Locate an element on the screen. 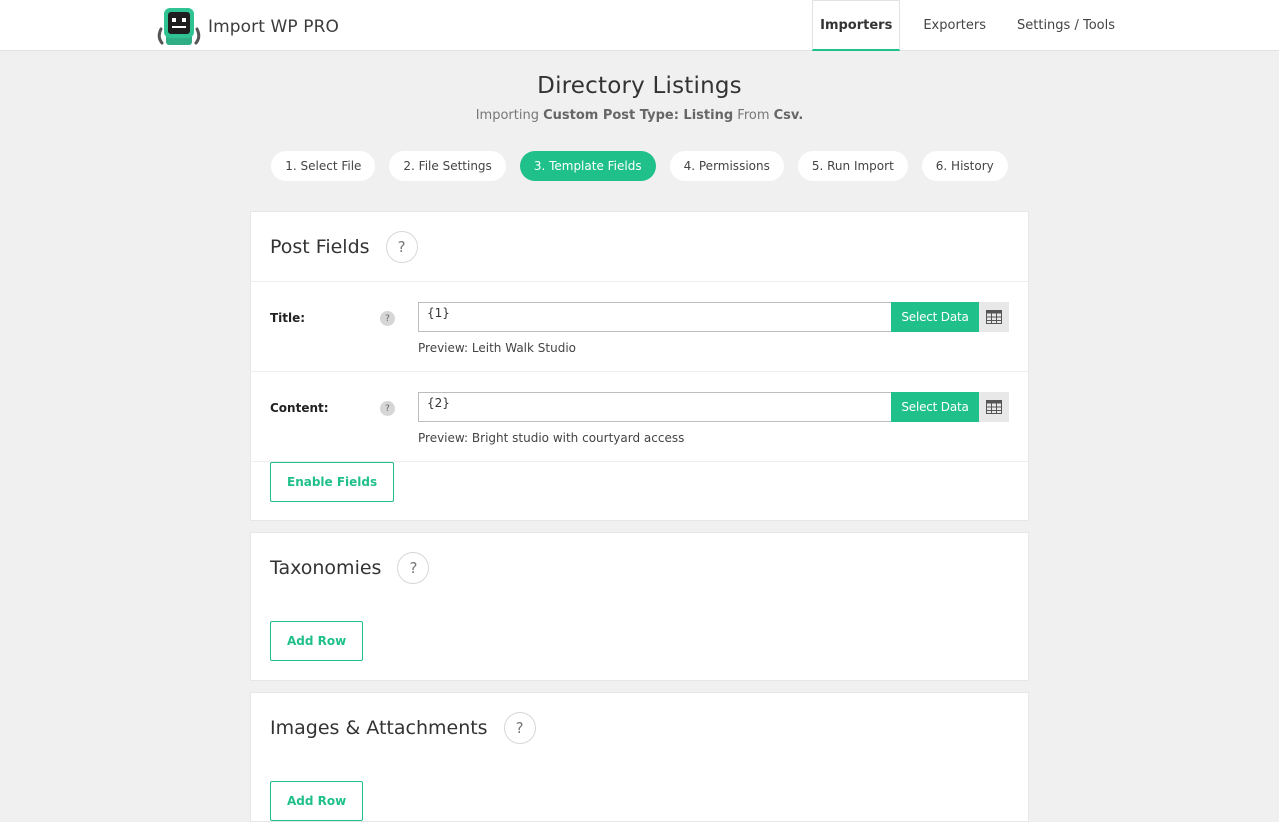 Image resolution: width=1279 pixels, height=822 pixels. post-fields-help-icon: ? is located at coordinates (401, 246).